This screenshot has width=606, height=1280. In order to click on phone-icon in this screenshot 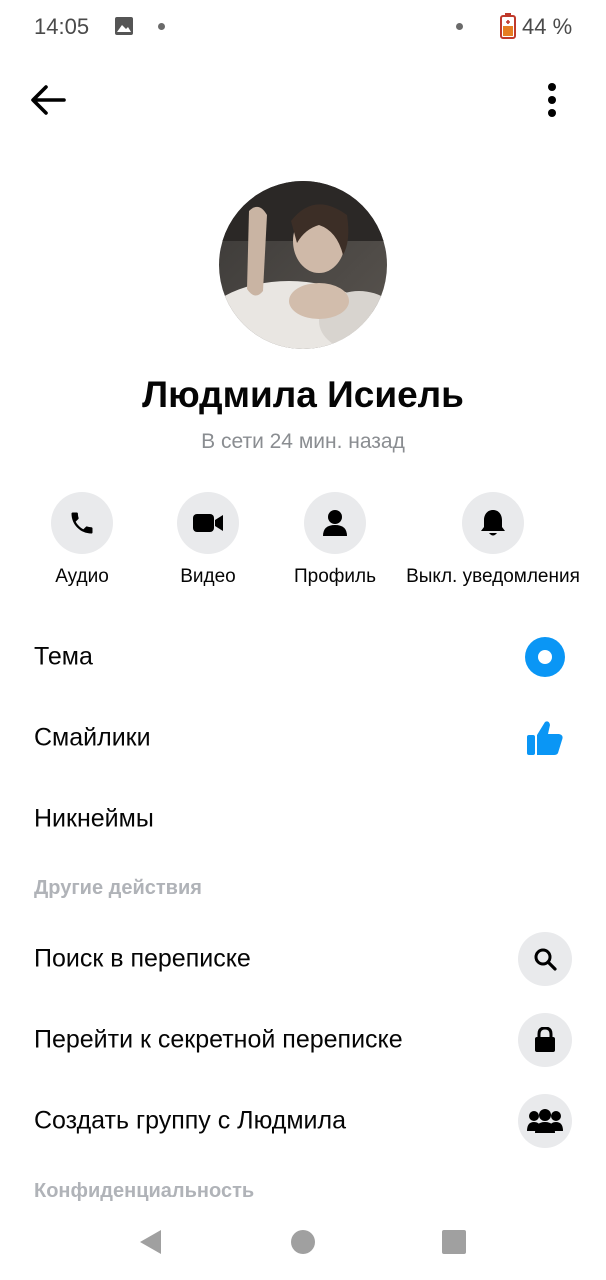, I will do `click(82, 523)`.